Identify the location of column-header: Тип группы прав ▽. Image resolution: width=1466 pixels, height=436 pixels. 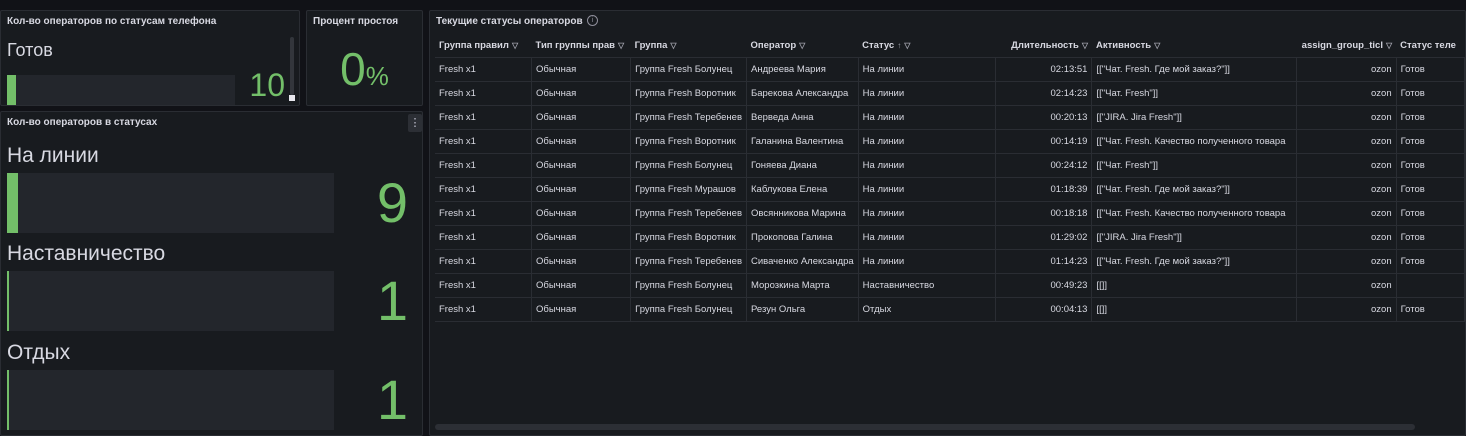
(581, 46).